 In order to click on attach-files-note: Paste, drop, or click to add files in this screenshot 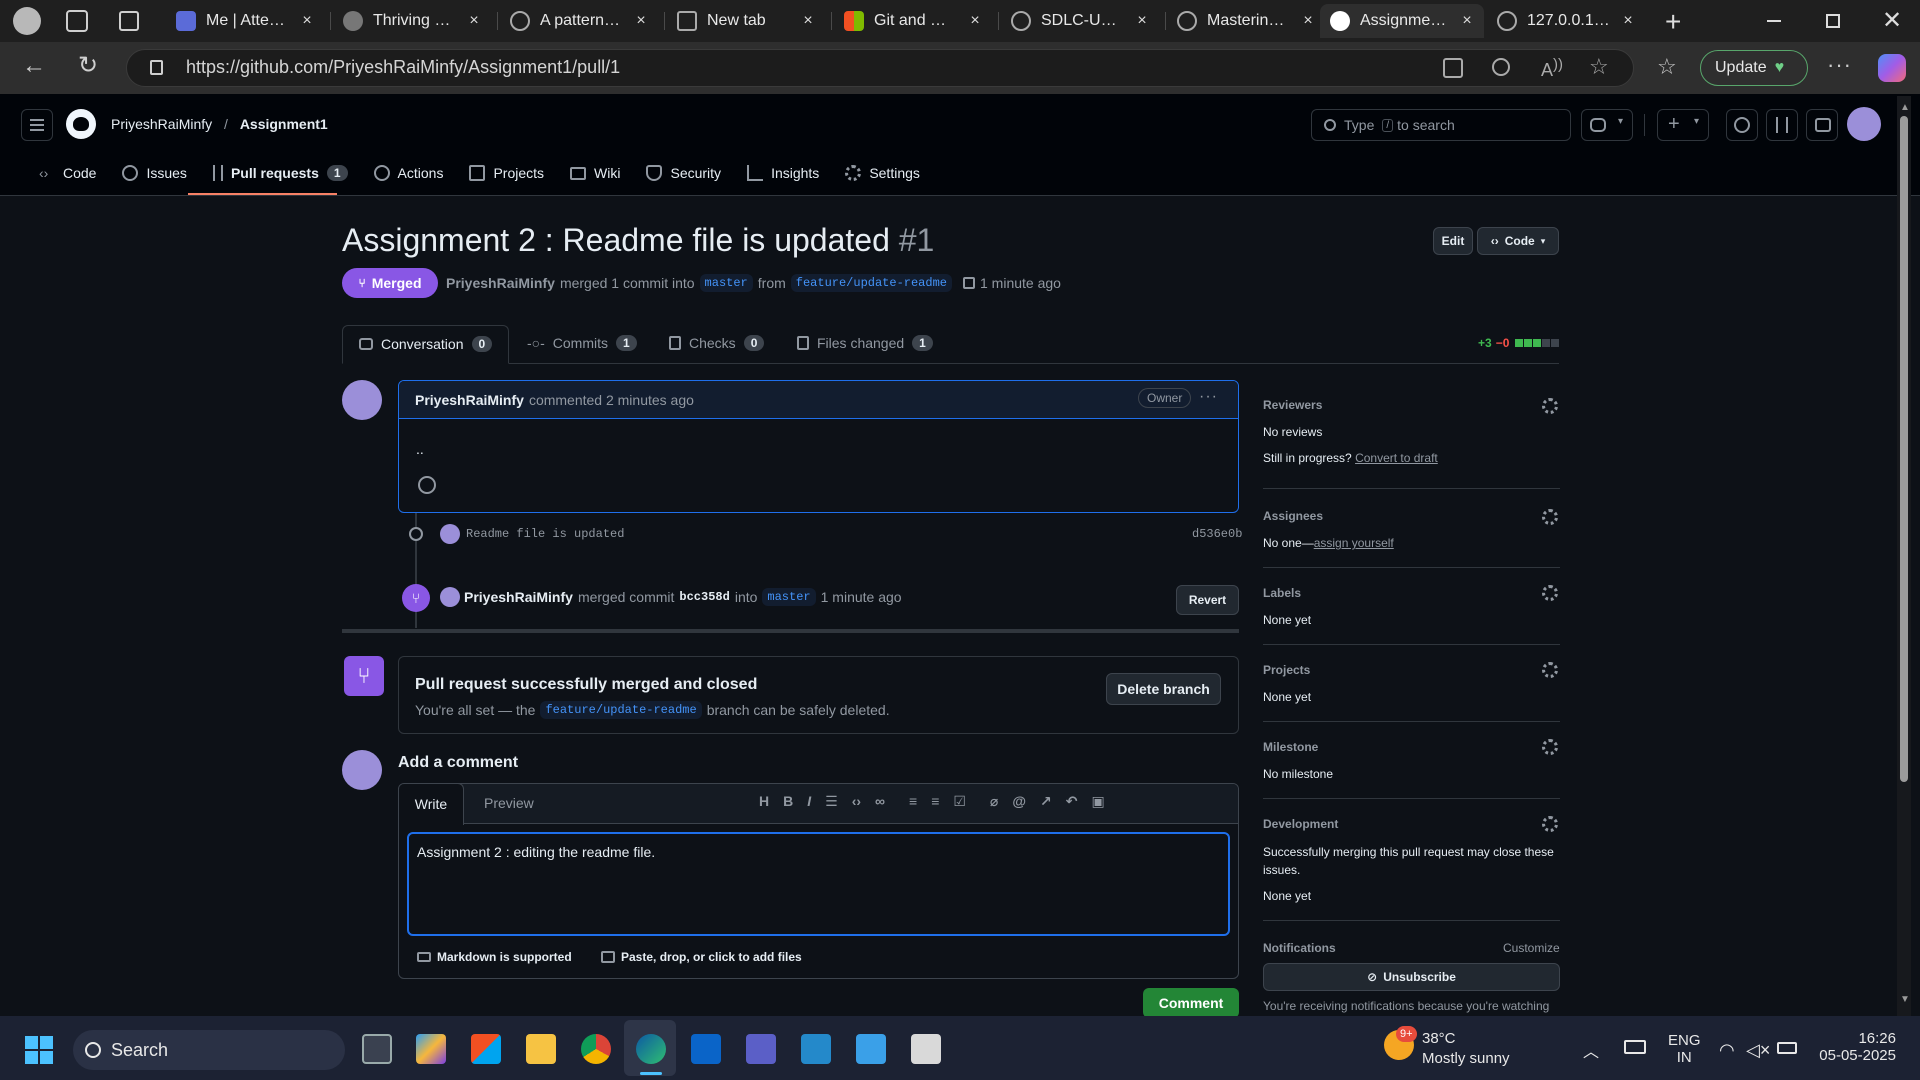, I will do `click(701, 957)`.